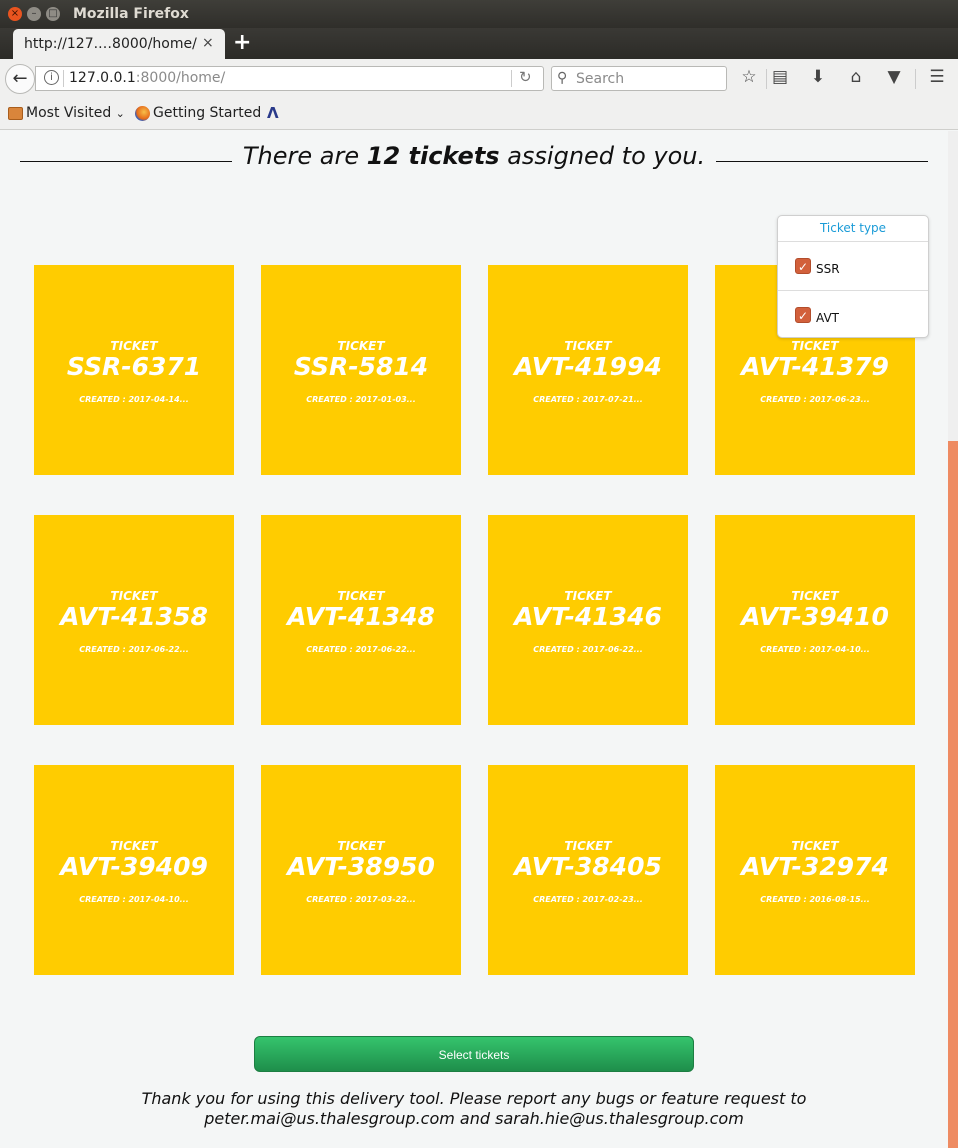 The width and height of the screenshot is (958, 1148). I want to click on search-bar: ⚲ Search, so click(639, 78).